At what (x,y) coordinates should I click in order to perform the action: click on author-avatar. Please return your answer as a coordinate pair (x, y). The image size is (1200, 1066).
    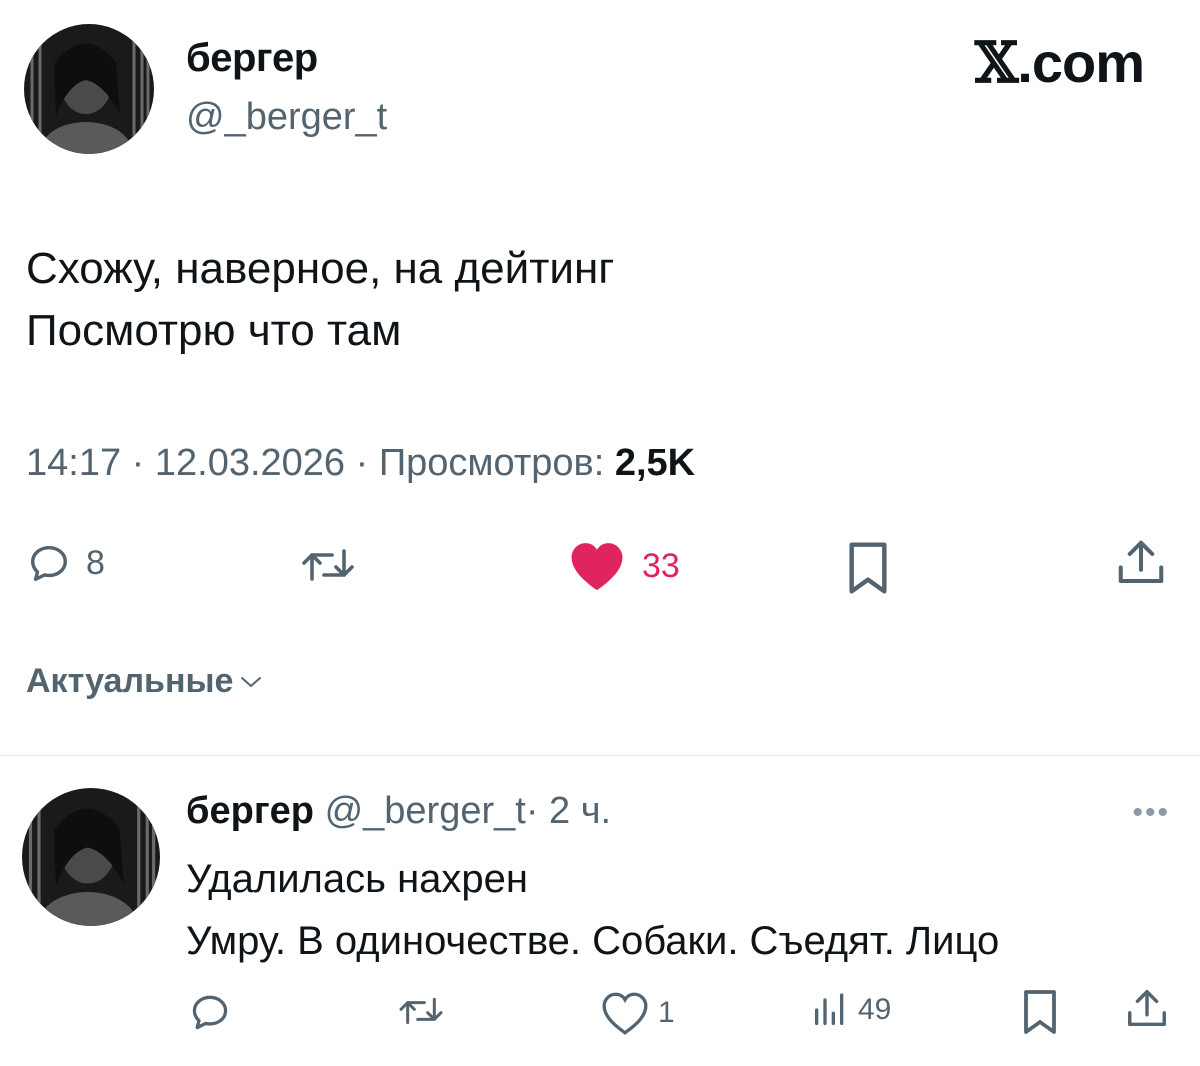
    Looking at the image, I should click on (89, 89).